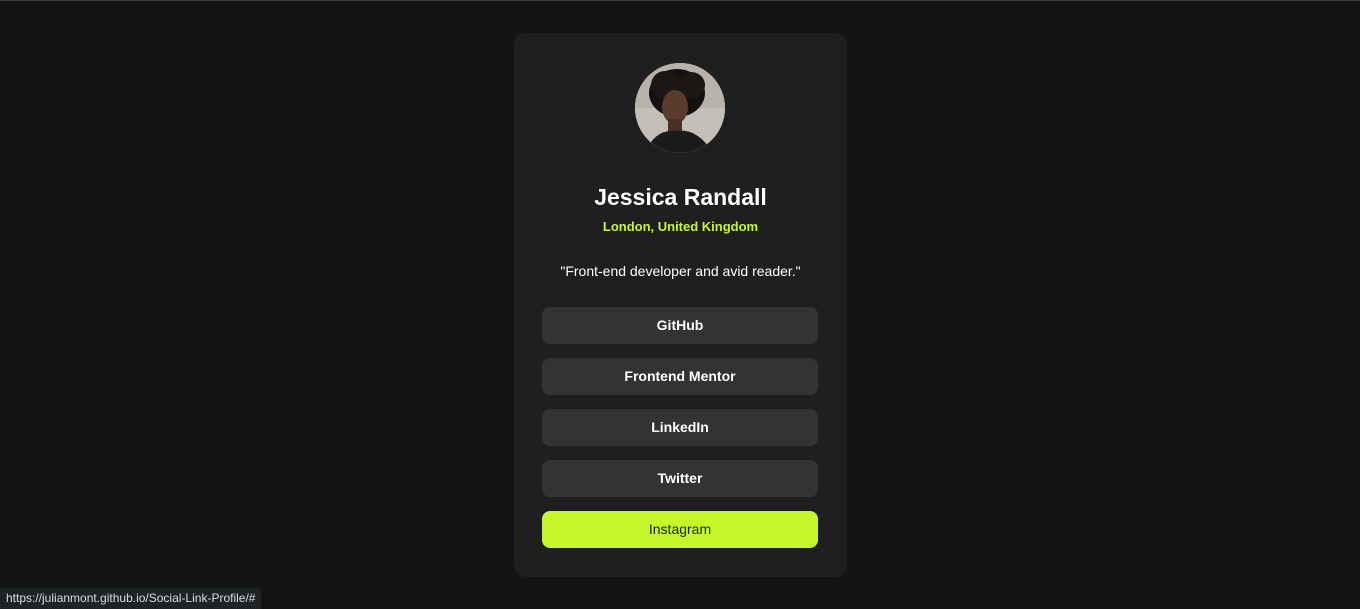  I want to click on profile-bio: "Front-end developer and avid reader.", so click(680, 271).